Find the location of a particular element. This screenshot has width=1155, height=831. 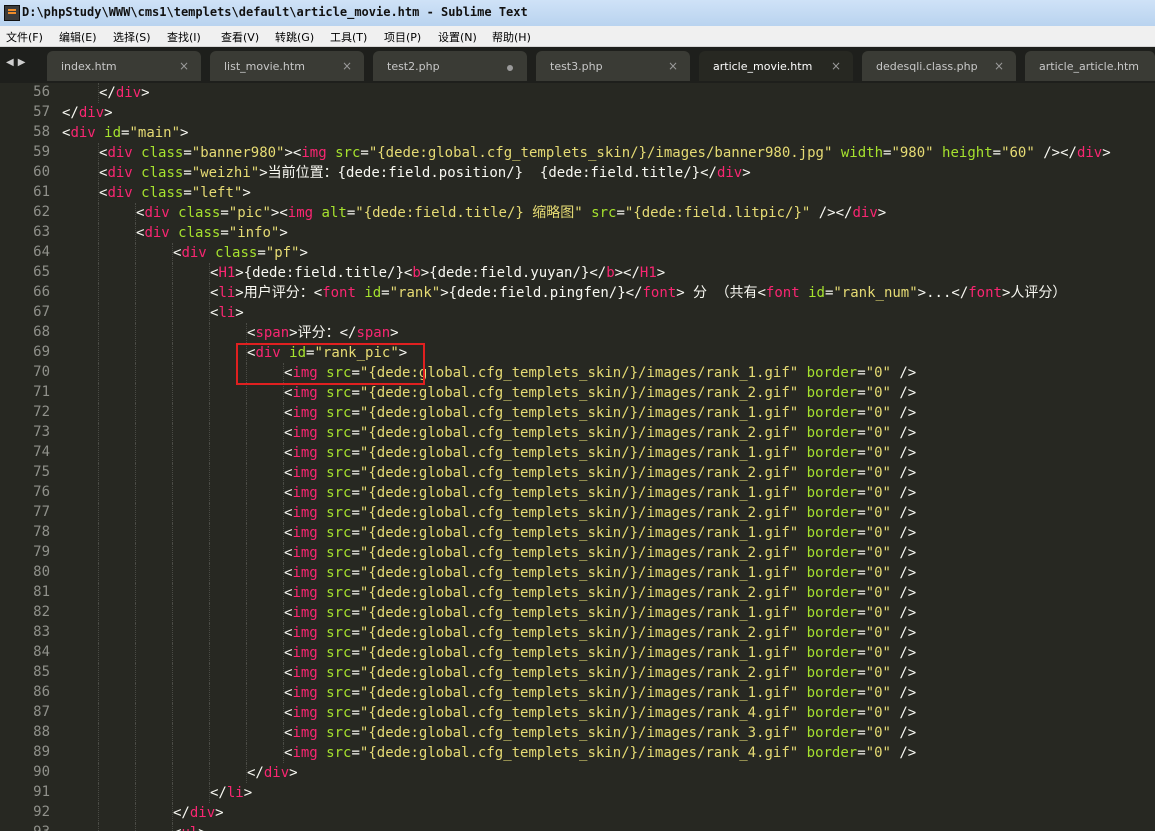

menu-help: 帮助(H) is located at coordinates (511, 37).